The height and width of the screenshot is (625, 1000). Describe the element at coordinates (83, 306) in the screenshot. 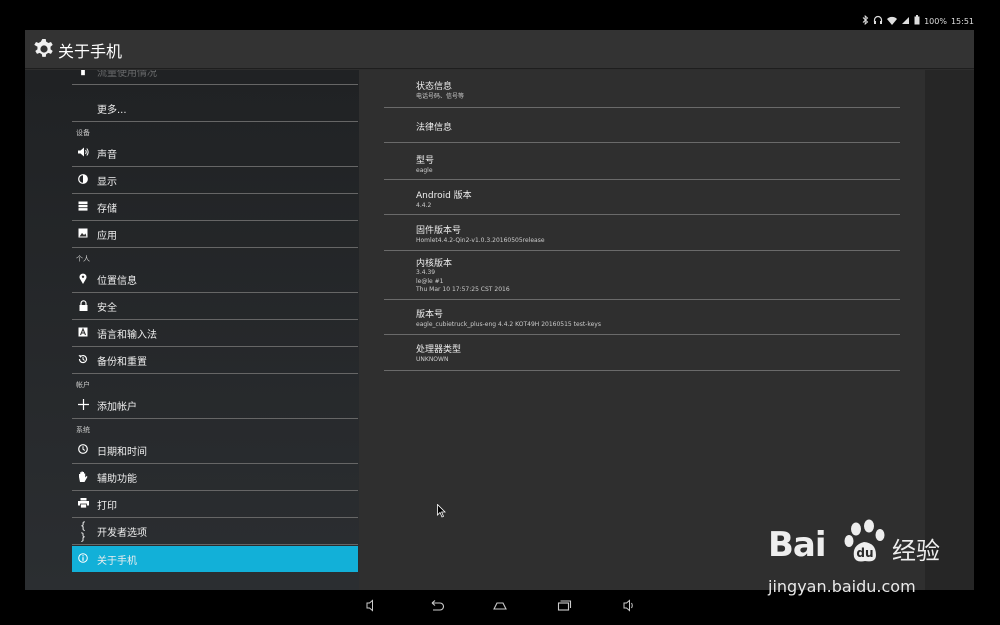

I see `lock-icon` at that location.